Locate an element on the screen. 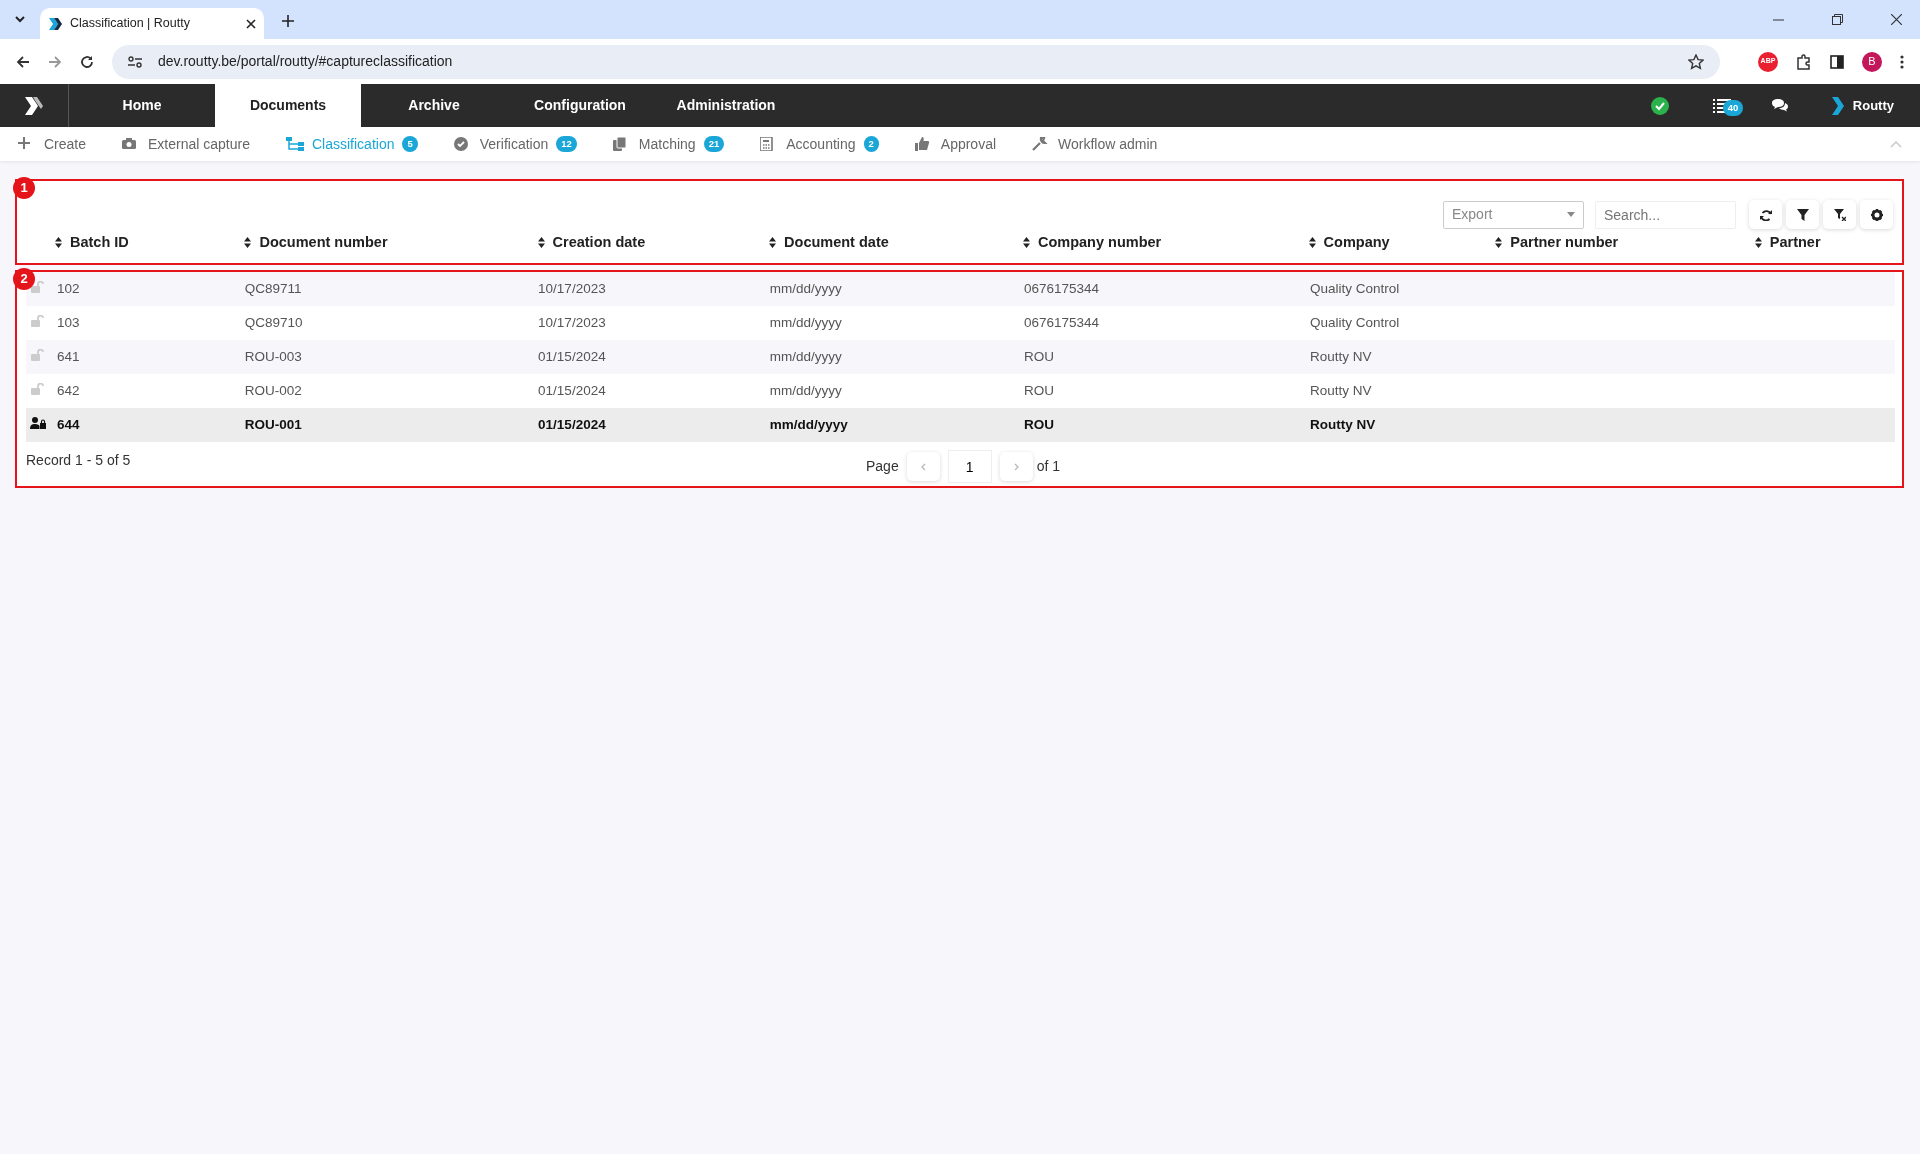  status-ok-icon is located at coordinates (1659, 105).